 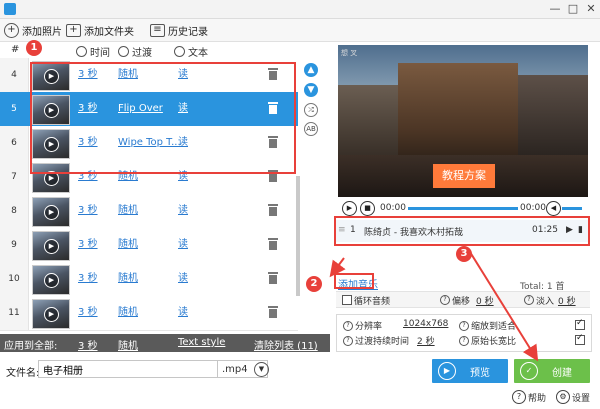 What do you see at coordinates (337, 267) in the screenshot?
I see `arrow-to-add-music` at bounding box center [337, 267].